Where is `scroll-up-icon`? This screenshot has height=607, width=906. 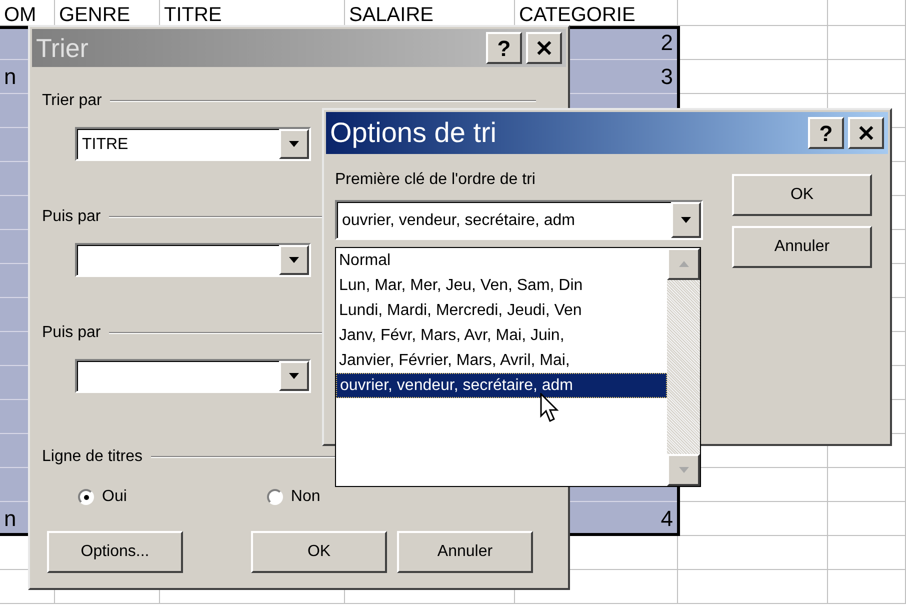 scroll-up-icon is located at coordinates (683, 264).